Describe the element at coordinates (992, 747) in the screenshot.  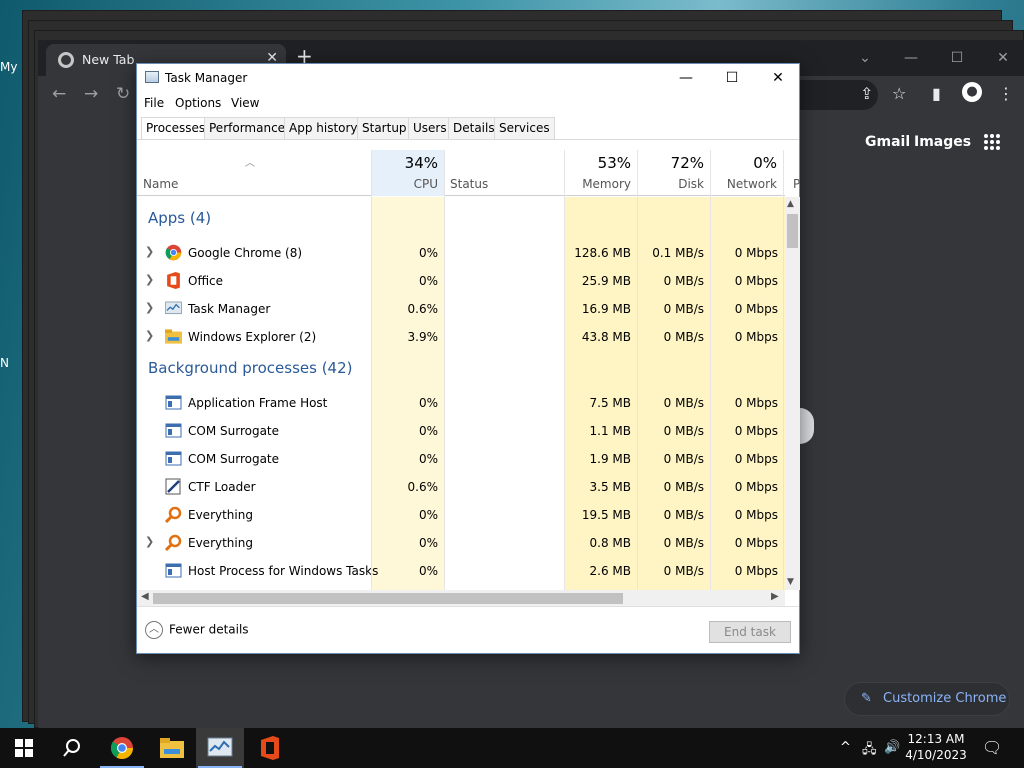
I see `notification-icon: 🗨` at that location.